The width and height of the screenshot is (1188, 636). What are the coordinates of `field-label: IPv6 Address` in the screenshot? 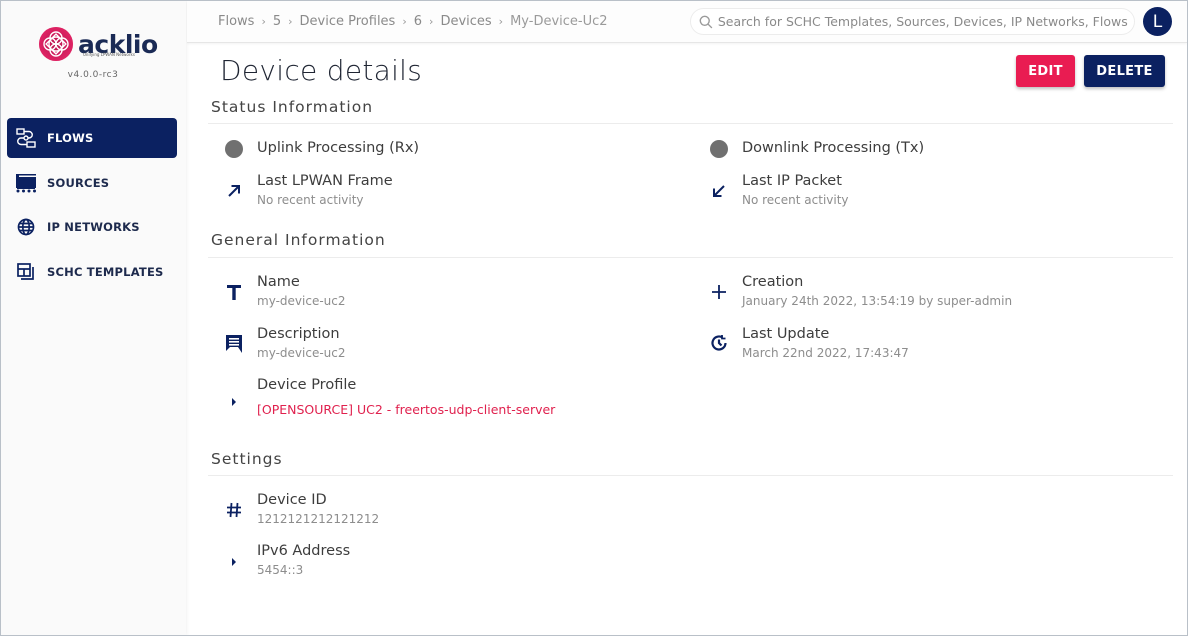 It's located at (304, 551).